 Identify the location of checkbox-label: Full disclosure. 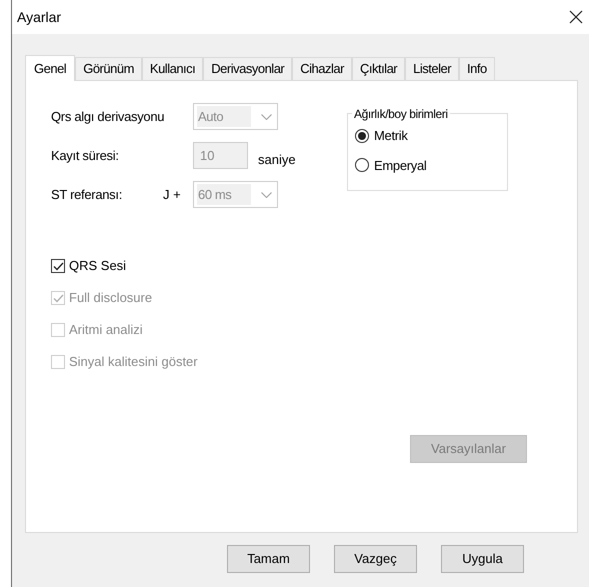
(110, 298).